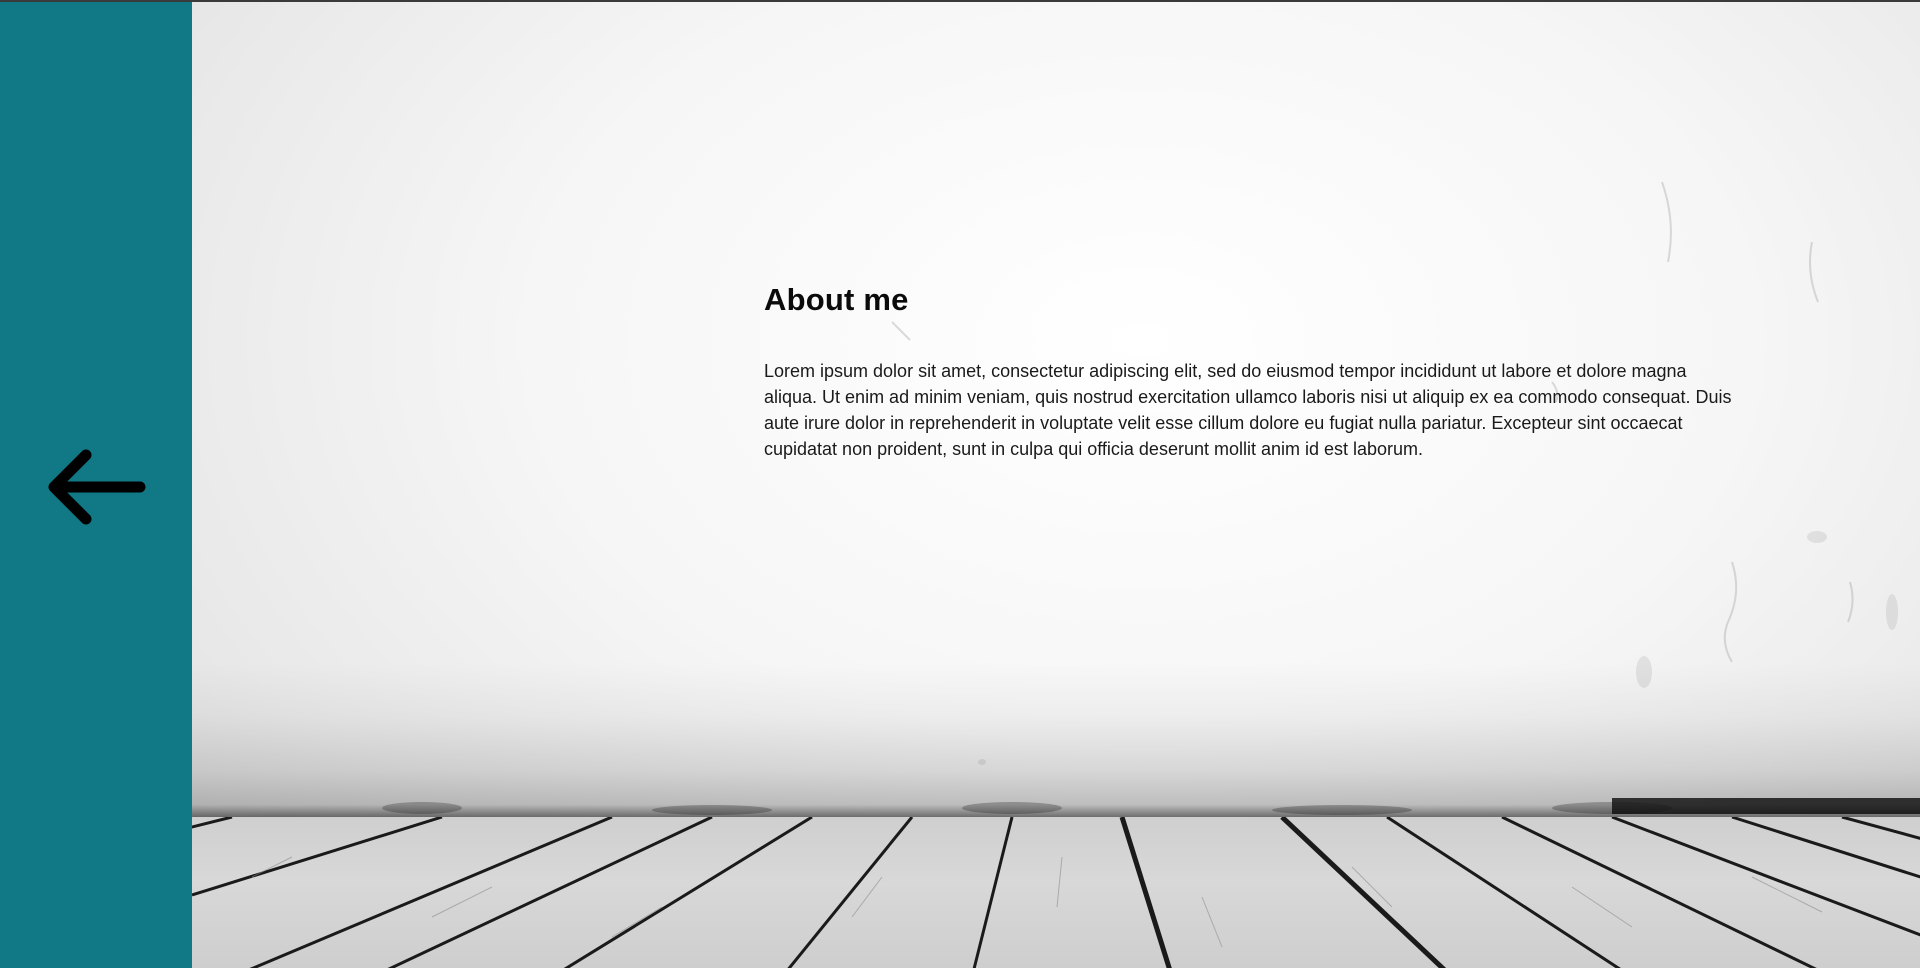 The image size is (1920, 968). I want to click on sidebar, so click(96, 485).